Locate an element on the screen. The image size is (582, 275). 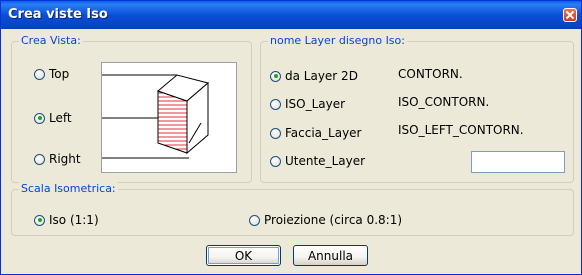
crea-vista-legend: Crea Vista: is located at coordinates (51, 41).